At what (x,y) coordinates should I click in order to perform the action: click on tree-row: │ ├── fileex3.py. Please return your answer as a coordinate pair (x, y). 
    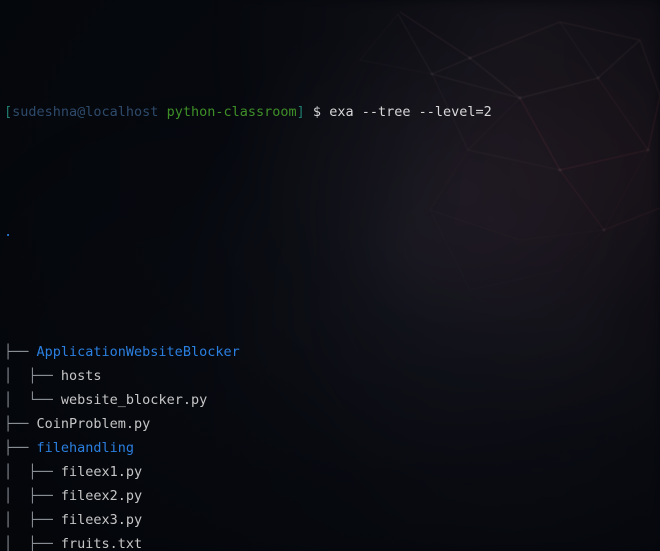
    Looking at the image, I should click on (332, 520).